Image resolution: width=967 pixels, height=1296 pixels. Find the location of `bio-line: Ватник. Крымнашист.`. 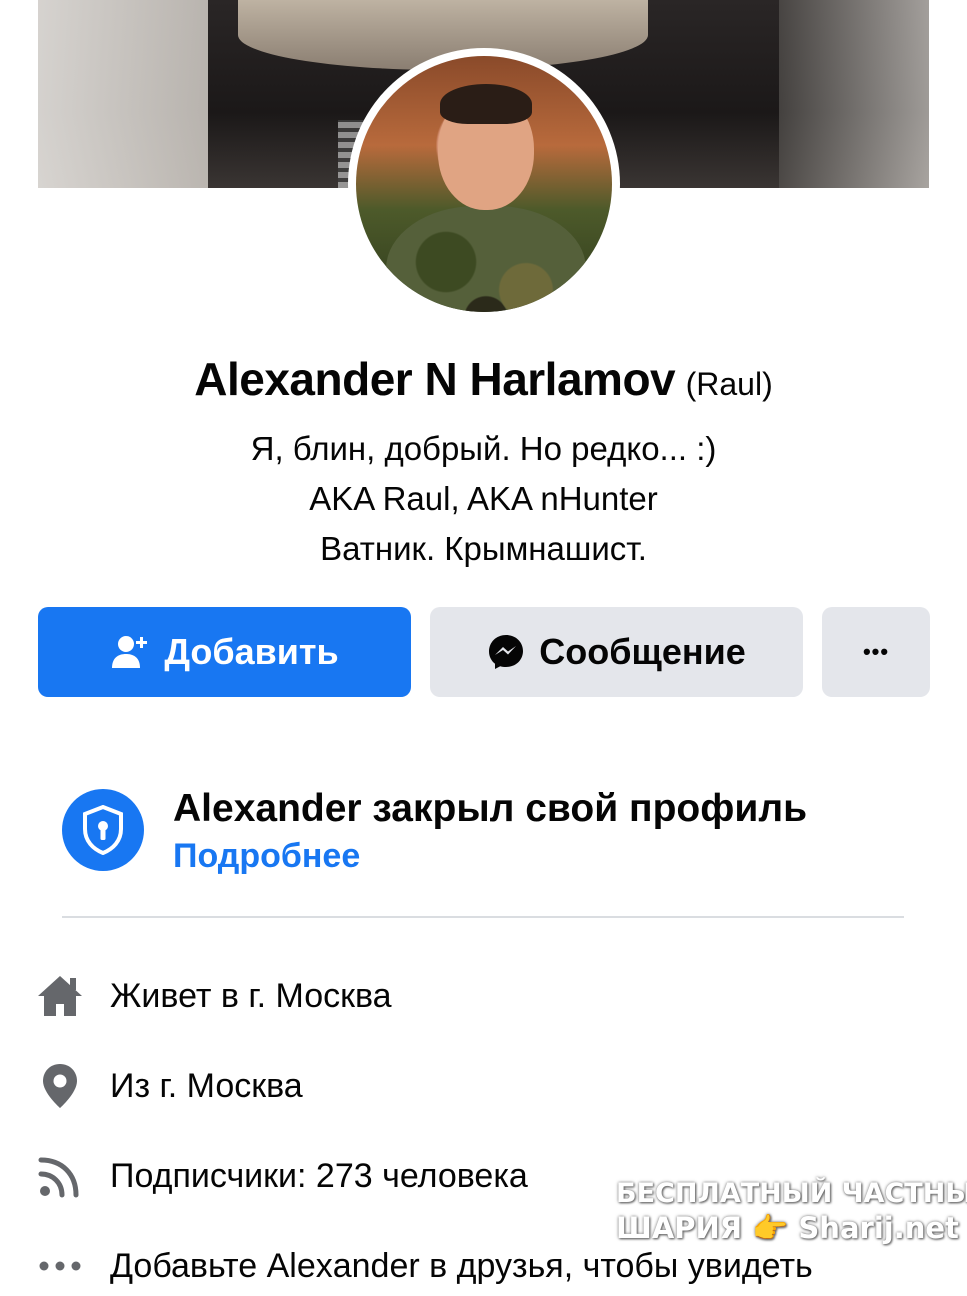

bio-line: Ватник. Крымнашист. is located at coordinates (483, 548).